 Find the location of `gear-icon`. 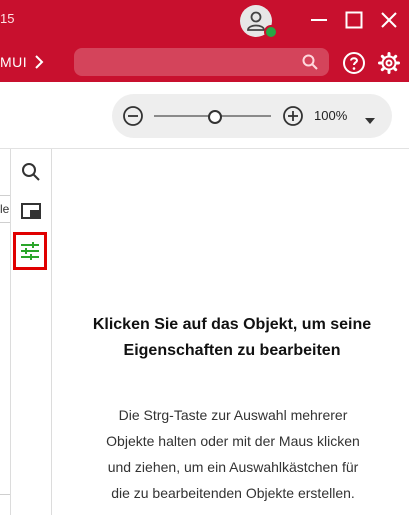

gear-icon is located at coordinates (389, 63).